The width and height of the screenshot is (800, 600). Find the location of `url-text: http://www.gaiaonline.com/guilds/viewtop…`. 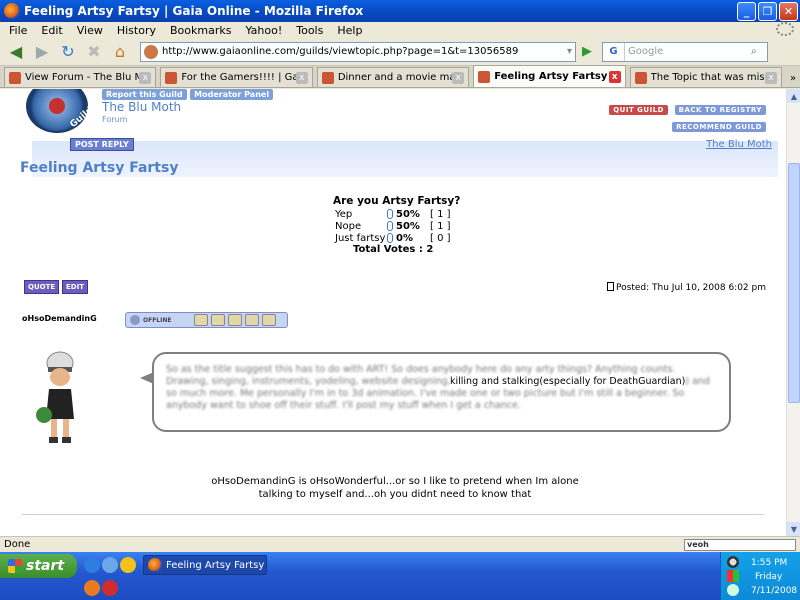

url-text: http://www.gaiaonline.com/guilds/viewtop… is located at coordinates (364, 51).